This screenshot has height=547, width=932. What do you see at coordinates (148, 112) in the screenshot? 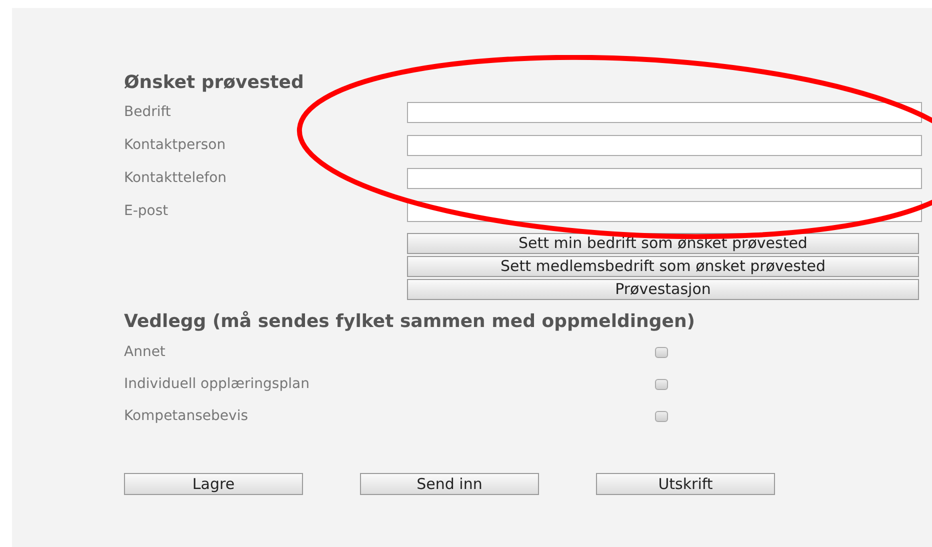
I see `field-label: Bedrift` at bounding box center [148, 112].